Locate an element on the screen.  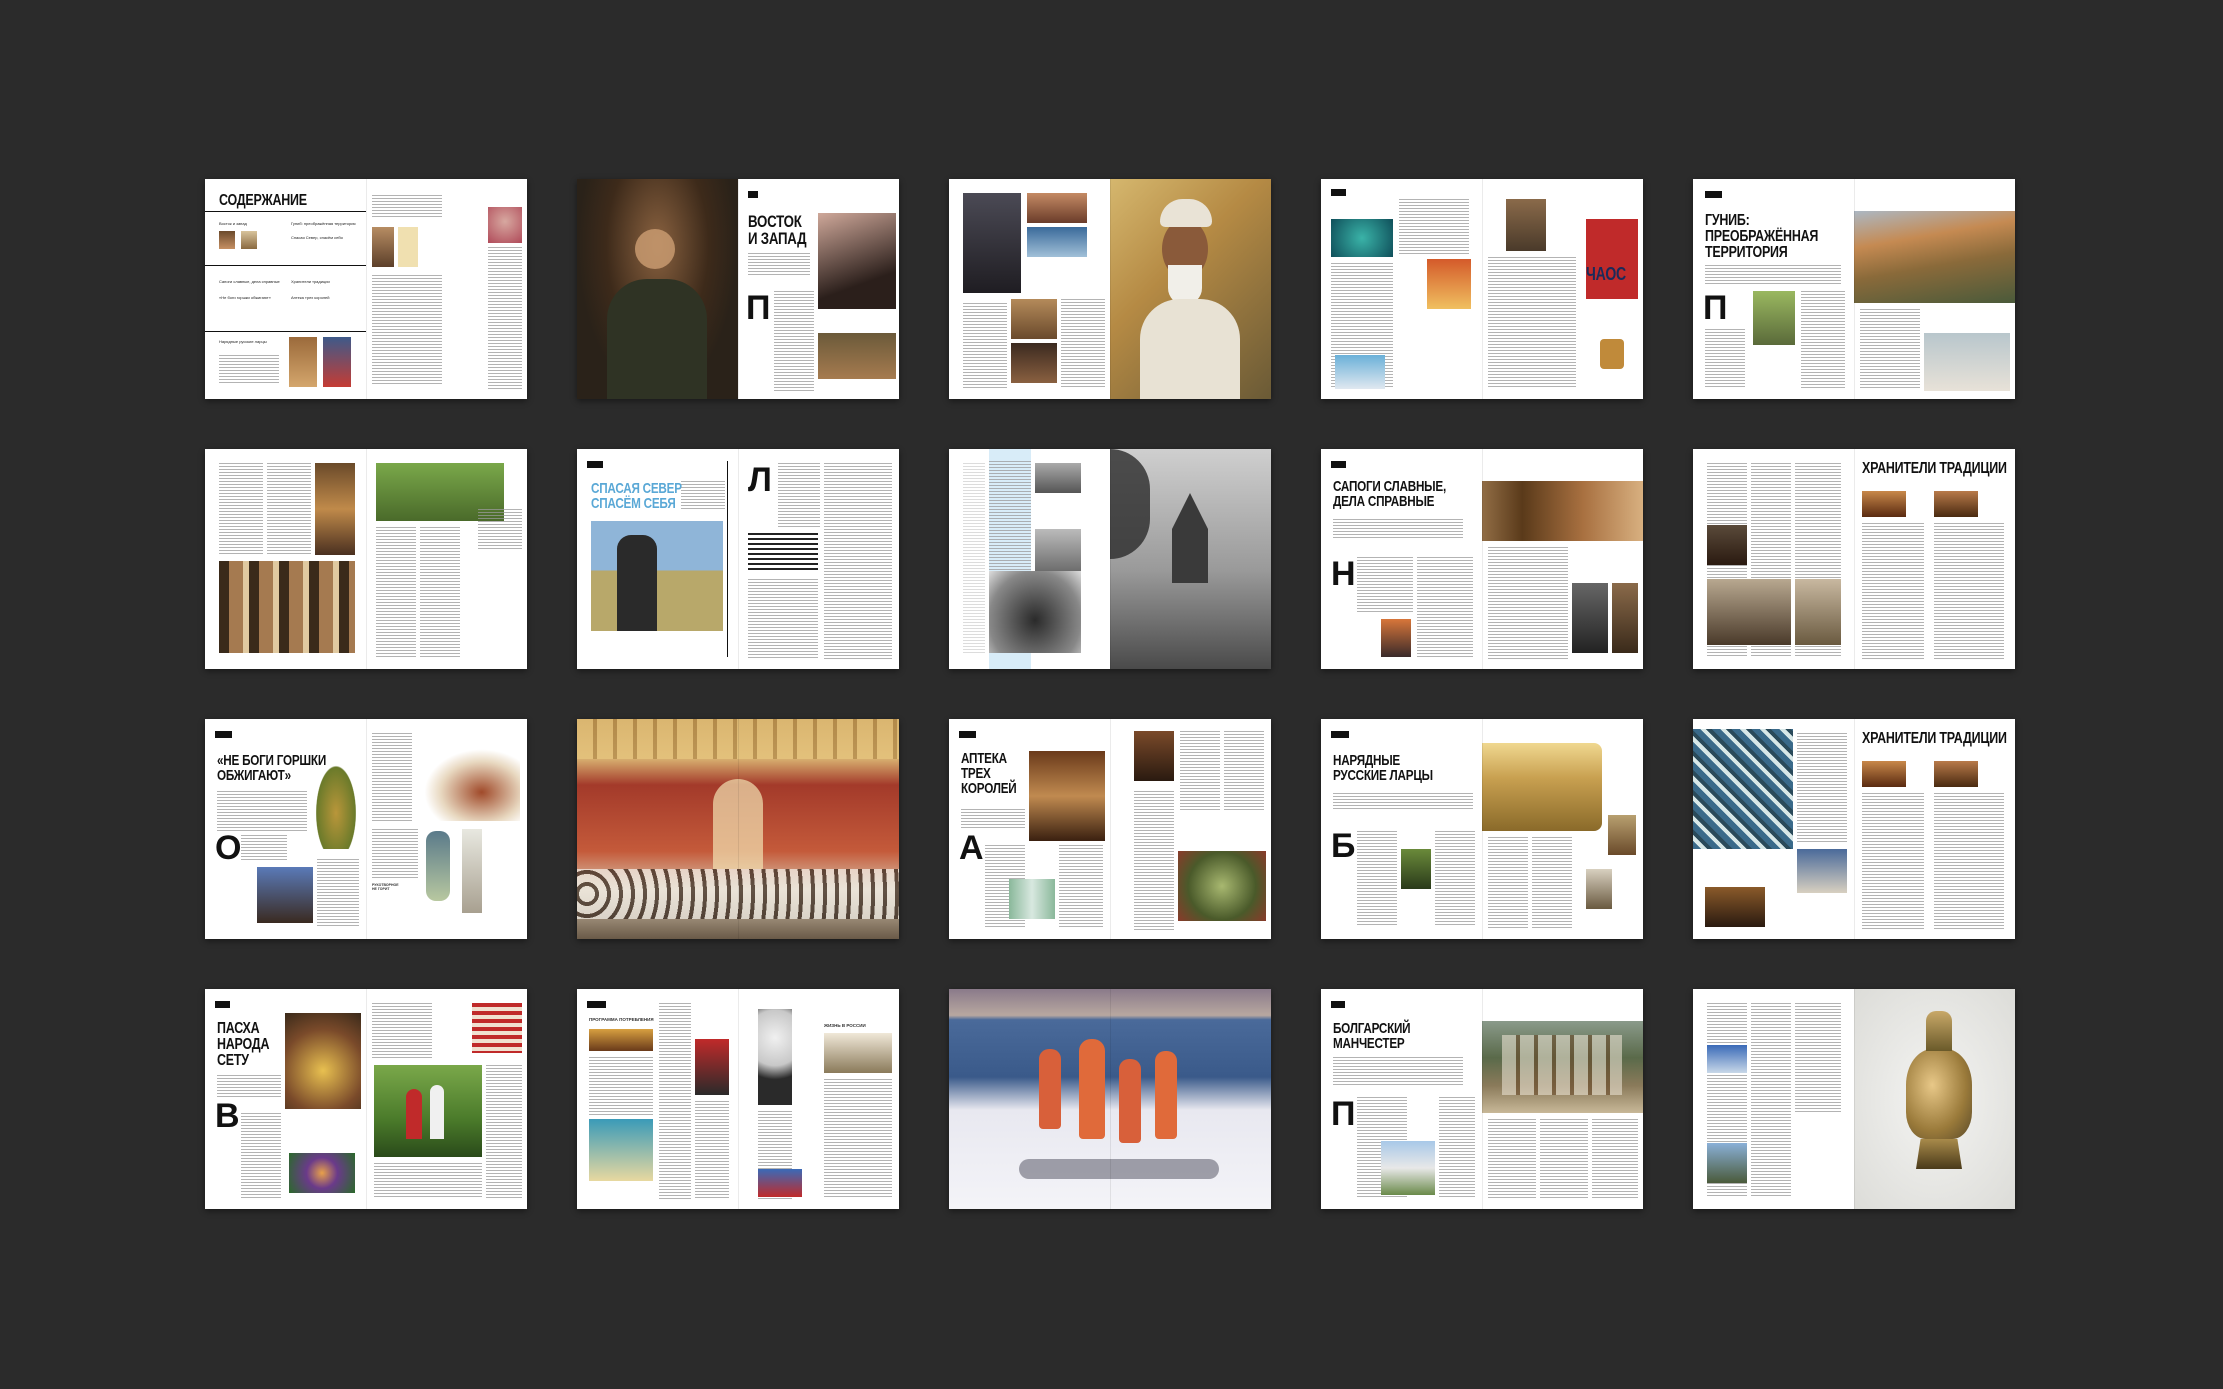
spread-pasha: Пасха народа сету В is located at coordinates (366, 1099).